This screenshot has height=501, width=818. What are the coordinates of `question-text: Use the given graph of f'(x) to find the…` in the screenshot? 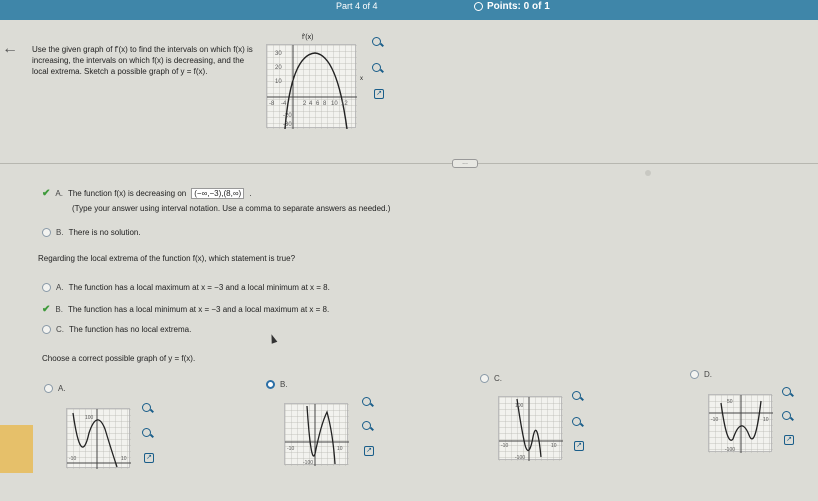 It's located at (142, 60).